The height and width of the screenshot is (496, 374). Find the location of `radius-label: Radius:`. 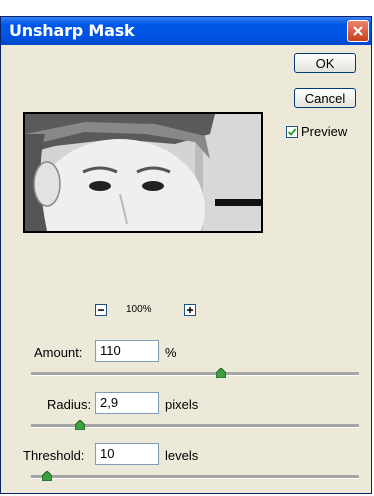

radius-label: Radius: is located at coordinates (69, 404).